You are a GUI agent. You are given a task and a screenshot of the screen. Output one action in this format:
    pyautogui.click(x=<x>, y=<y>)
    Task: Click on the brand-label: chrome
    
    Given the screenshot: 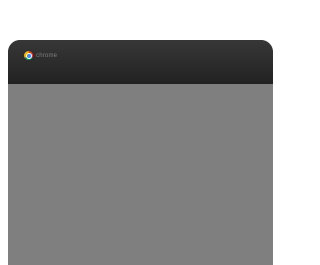 What is the action you would take?
    pyautogui.click(x=47, y=55)
    